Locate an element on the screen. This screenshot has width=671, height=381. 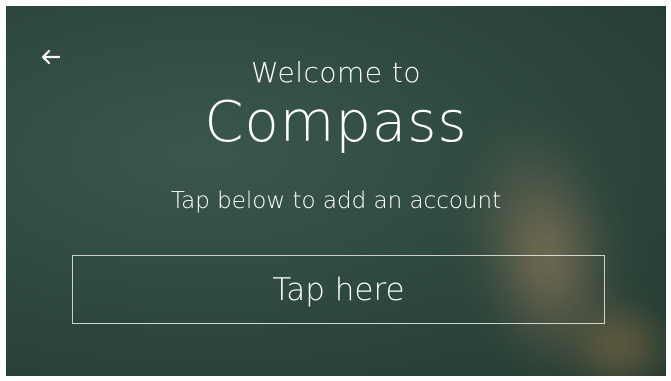
add-account-instruction: Tap below to add an account is located at coordinates (336, 201).